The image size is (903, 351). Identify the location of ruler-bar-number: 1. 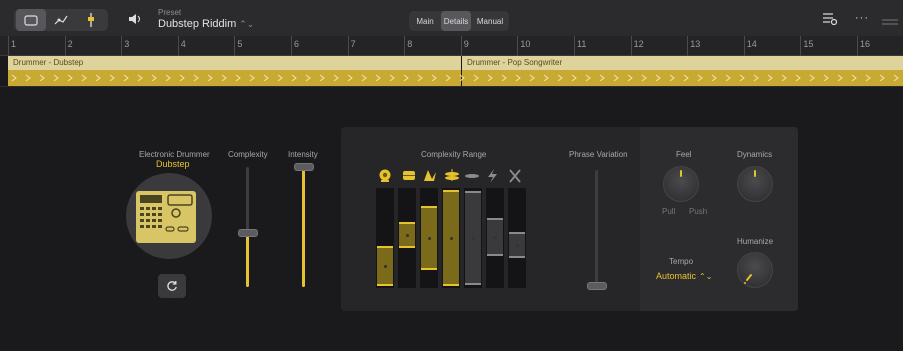
(14, 44).